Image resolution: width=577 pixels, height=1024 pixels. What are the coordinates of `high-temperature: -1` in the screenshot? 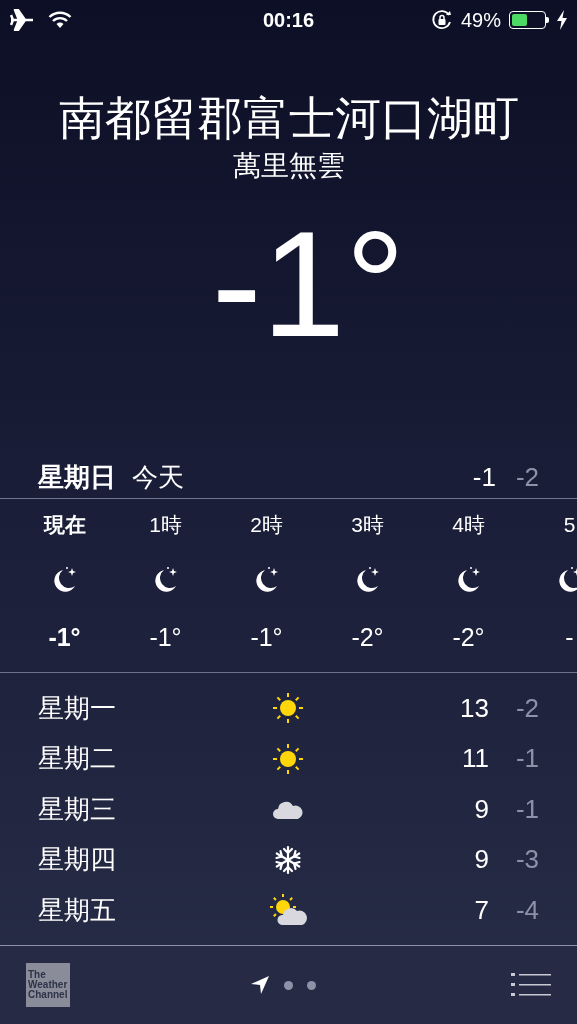 It's located at (484, 477).